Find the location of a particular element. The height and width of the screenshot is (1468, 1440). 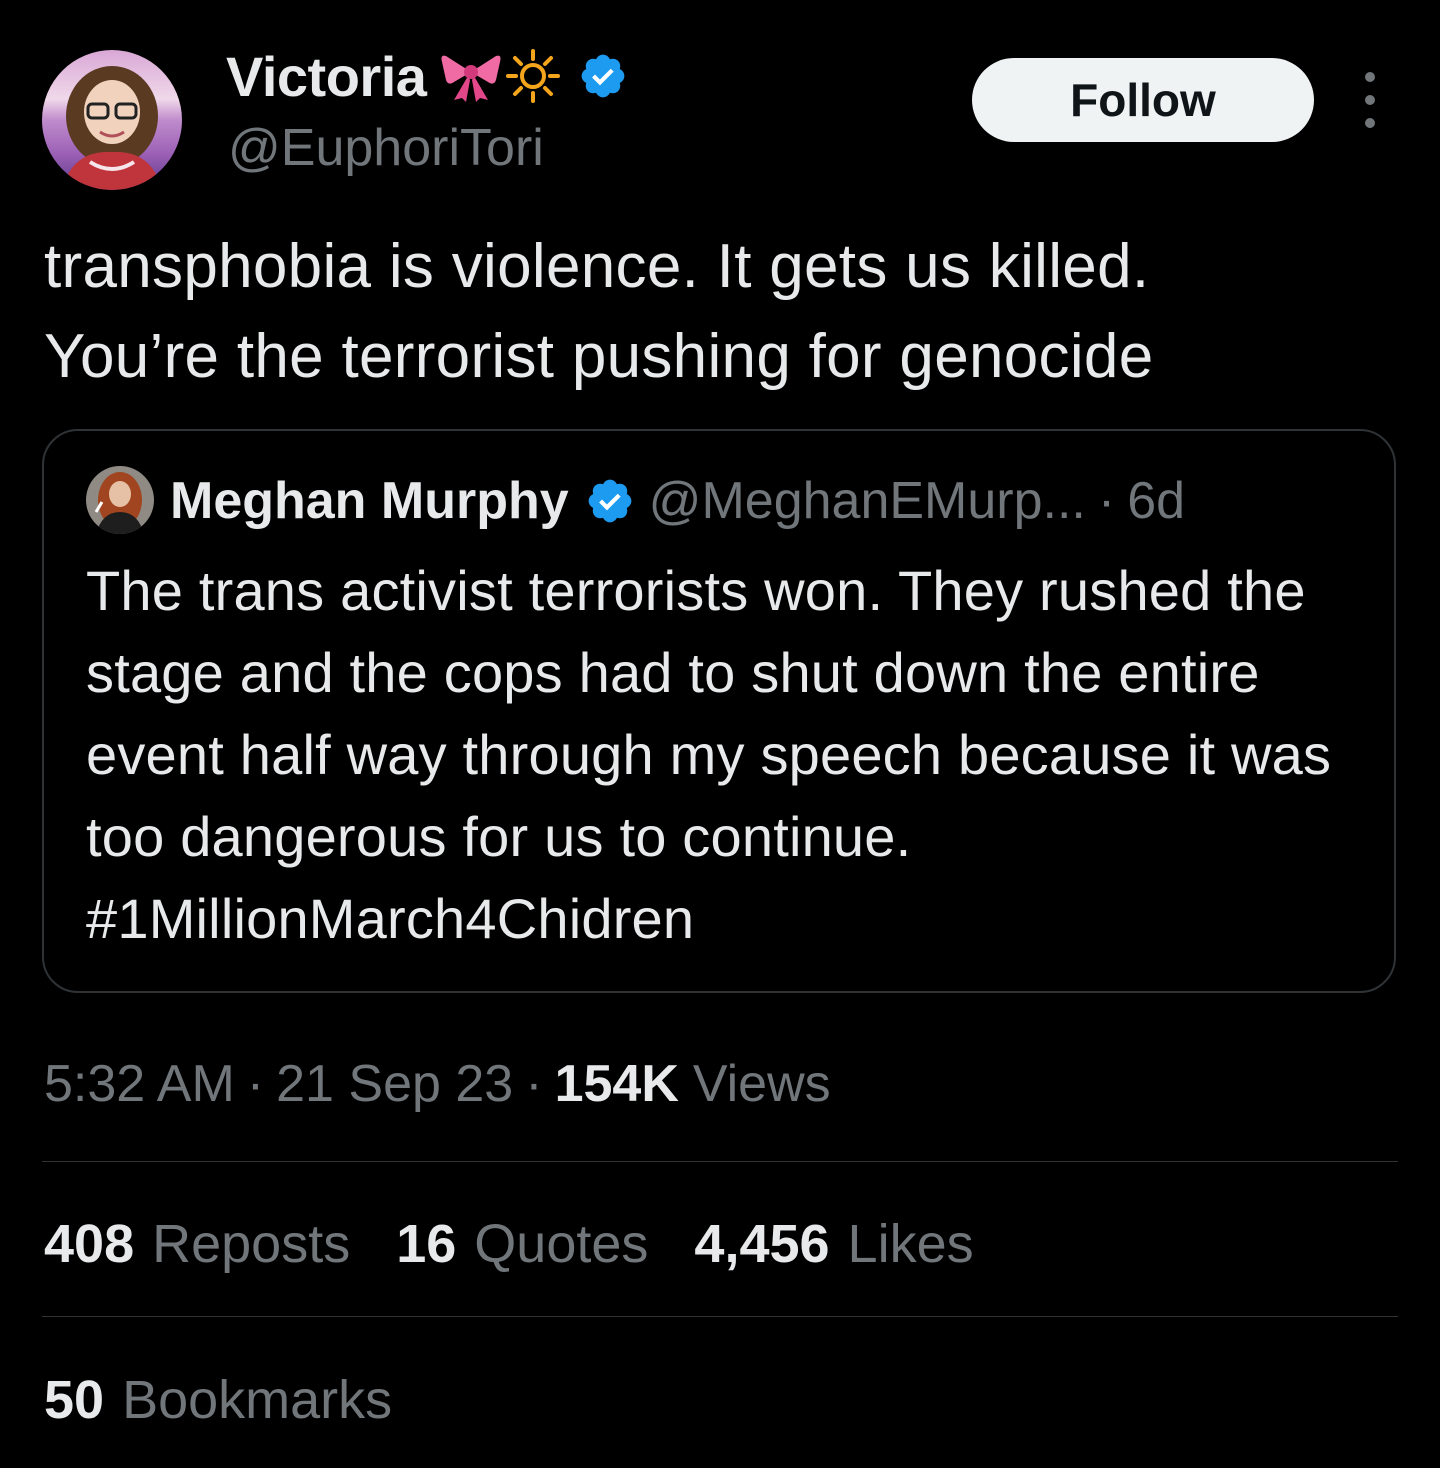

tweet-meta: 5:32 AM · 21 Sep 23 · 154K Views is located at coordinates (437, 1084).